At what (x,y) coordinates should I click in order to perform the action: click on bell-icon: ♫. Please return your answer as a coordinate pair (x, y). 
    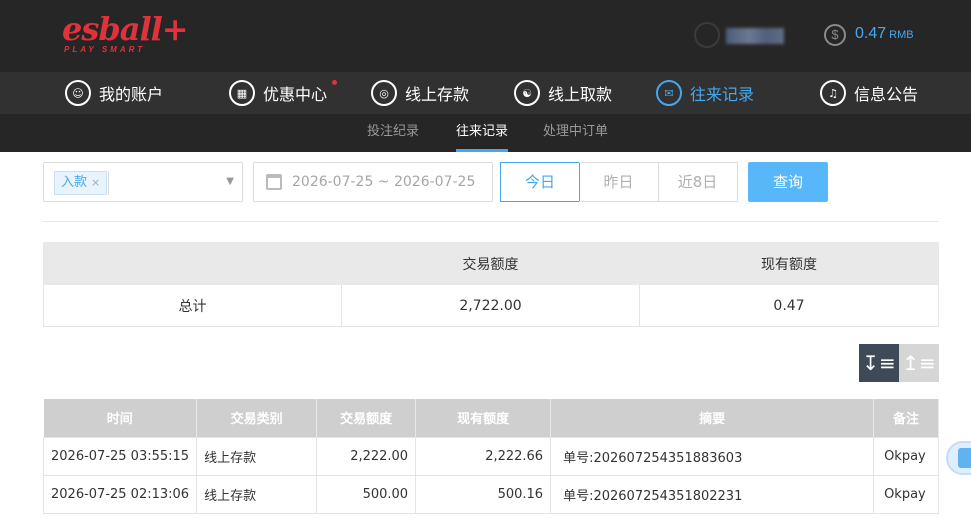
    Looking at the image, I should click on (833, 93).